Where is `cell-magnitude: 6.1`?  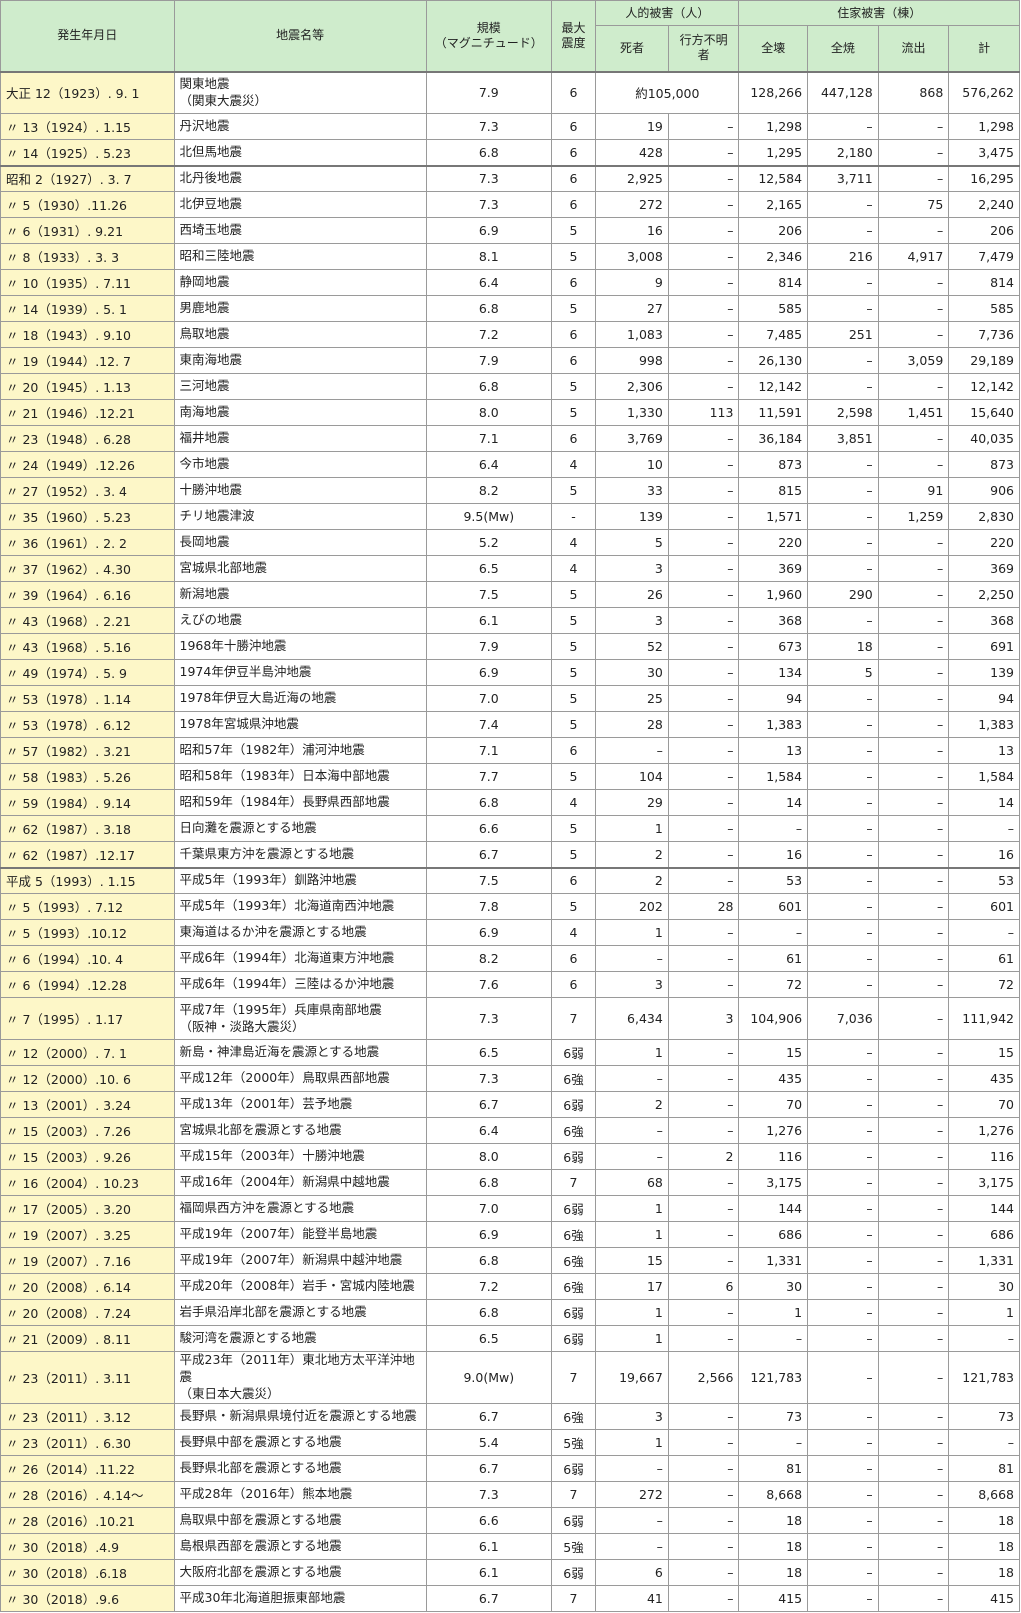 cell-magnitude: 6.1 is located at coordinates (488, 1546).